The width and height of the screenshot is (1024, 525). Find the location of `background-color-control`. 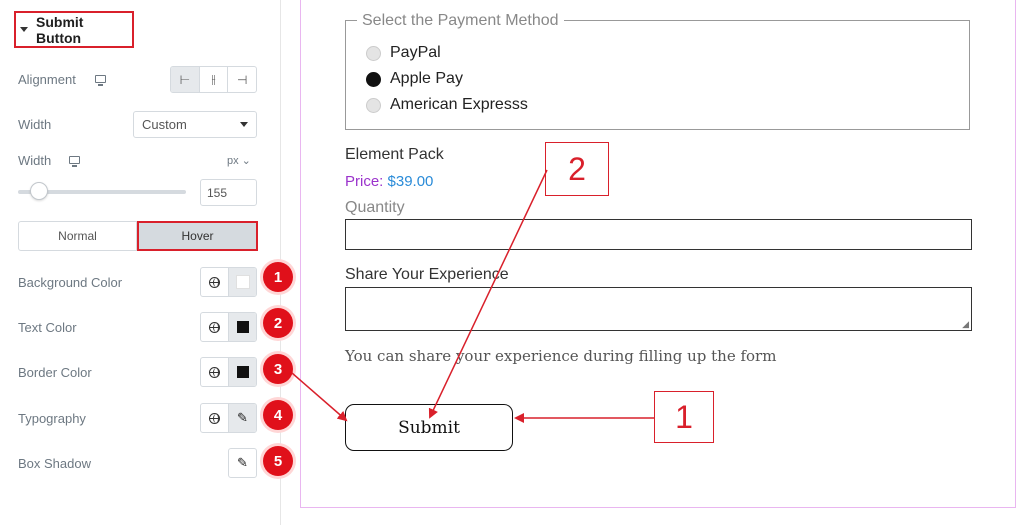

background-color-control is located at coordinates (228, 282).